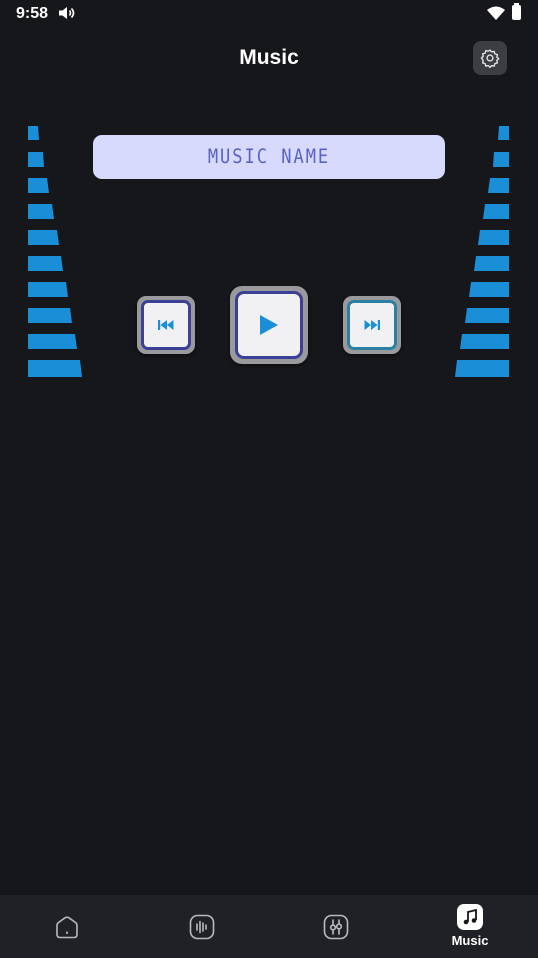 Image resolution: width=538 pixels, height=958 pixels. I want to click on play-button-face, so click(269, 325).